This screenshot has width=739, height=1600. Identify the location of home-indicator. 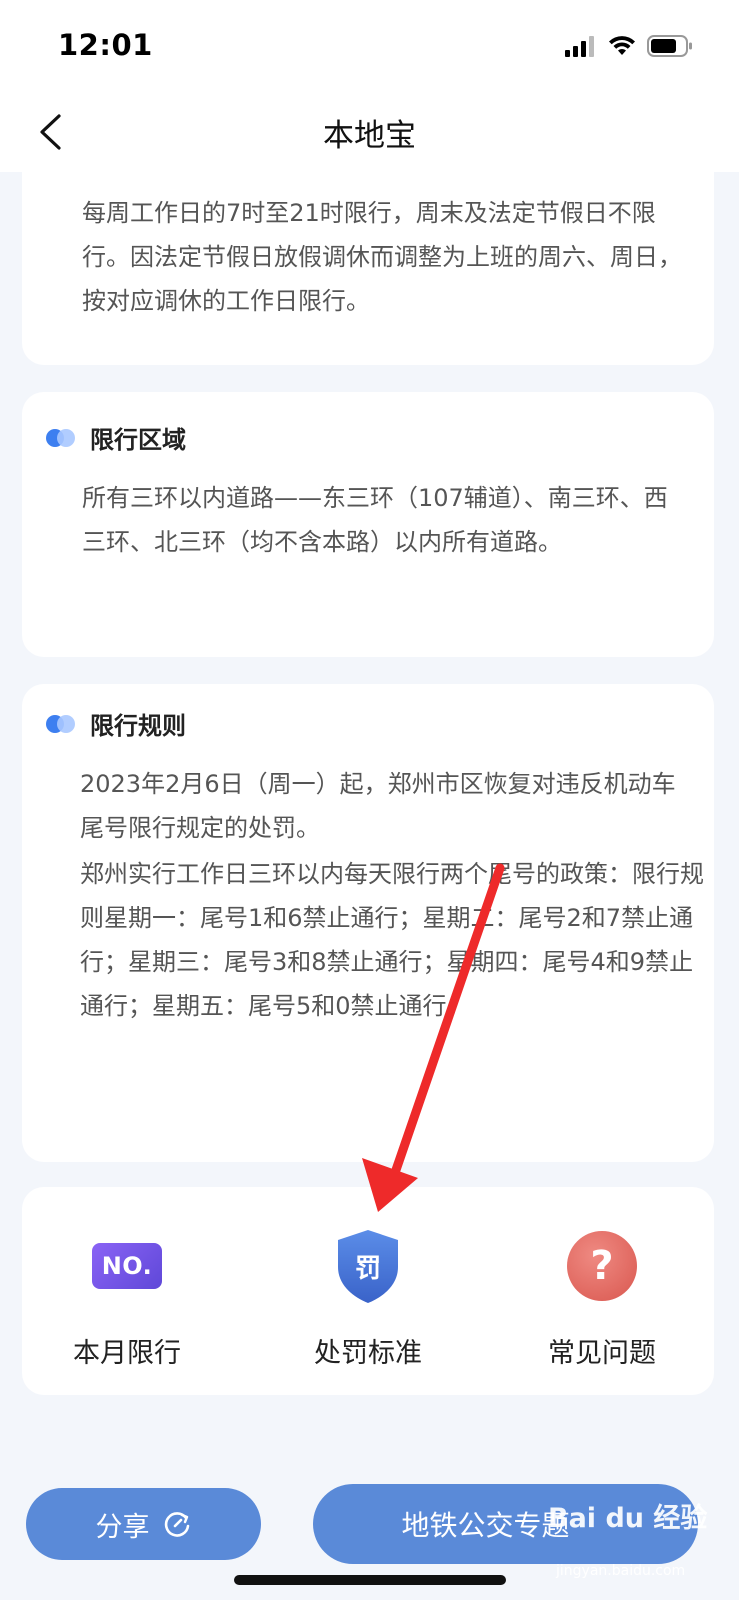
(370, 1580).